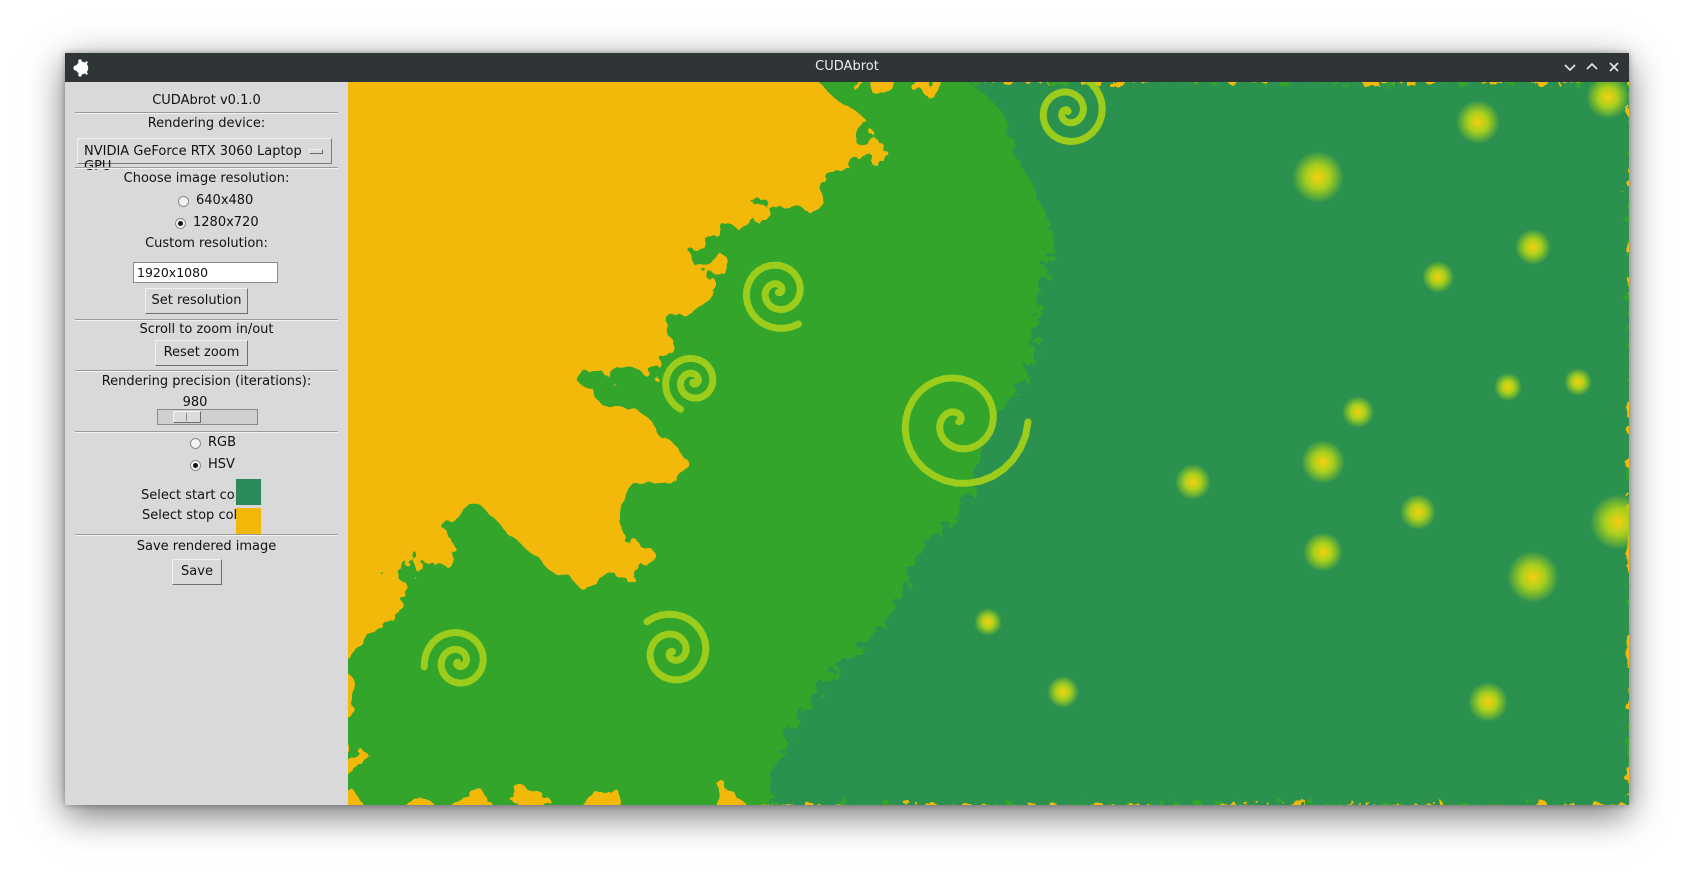 This screenshot has width=1694, height=881. What do you see at coordinates (316, 151) in the screenshot?
I see `dropdown-indicator-icon` at bounding box center [316, 151].